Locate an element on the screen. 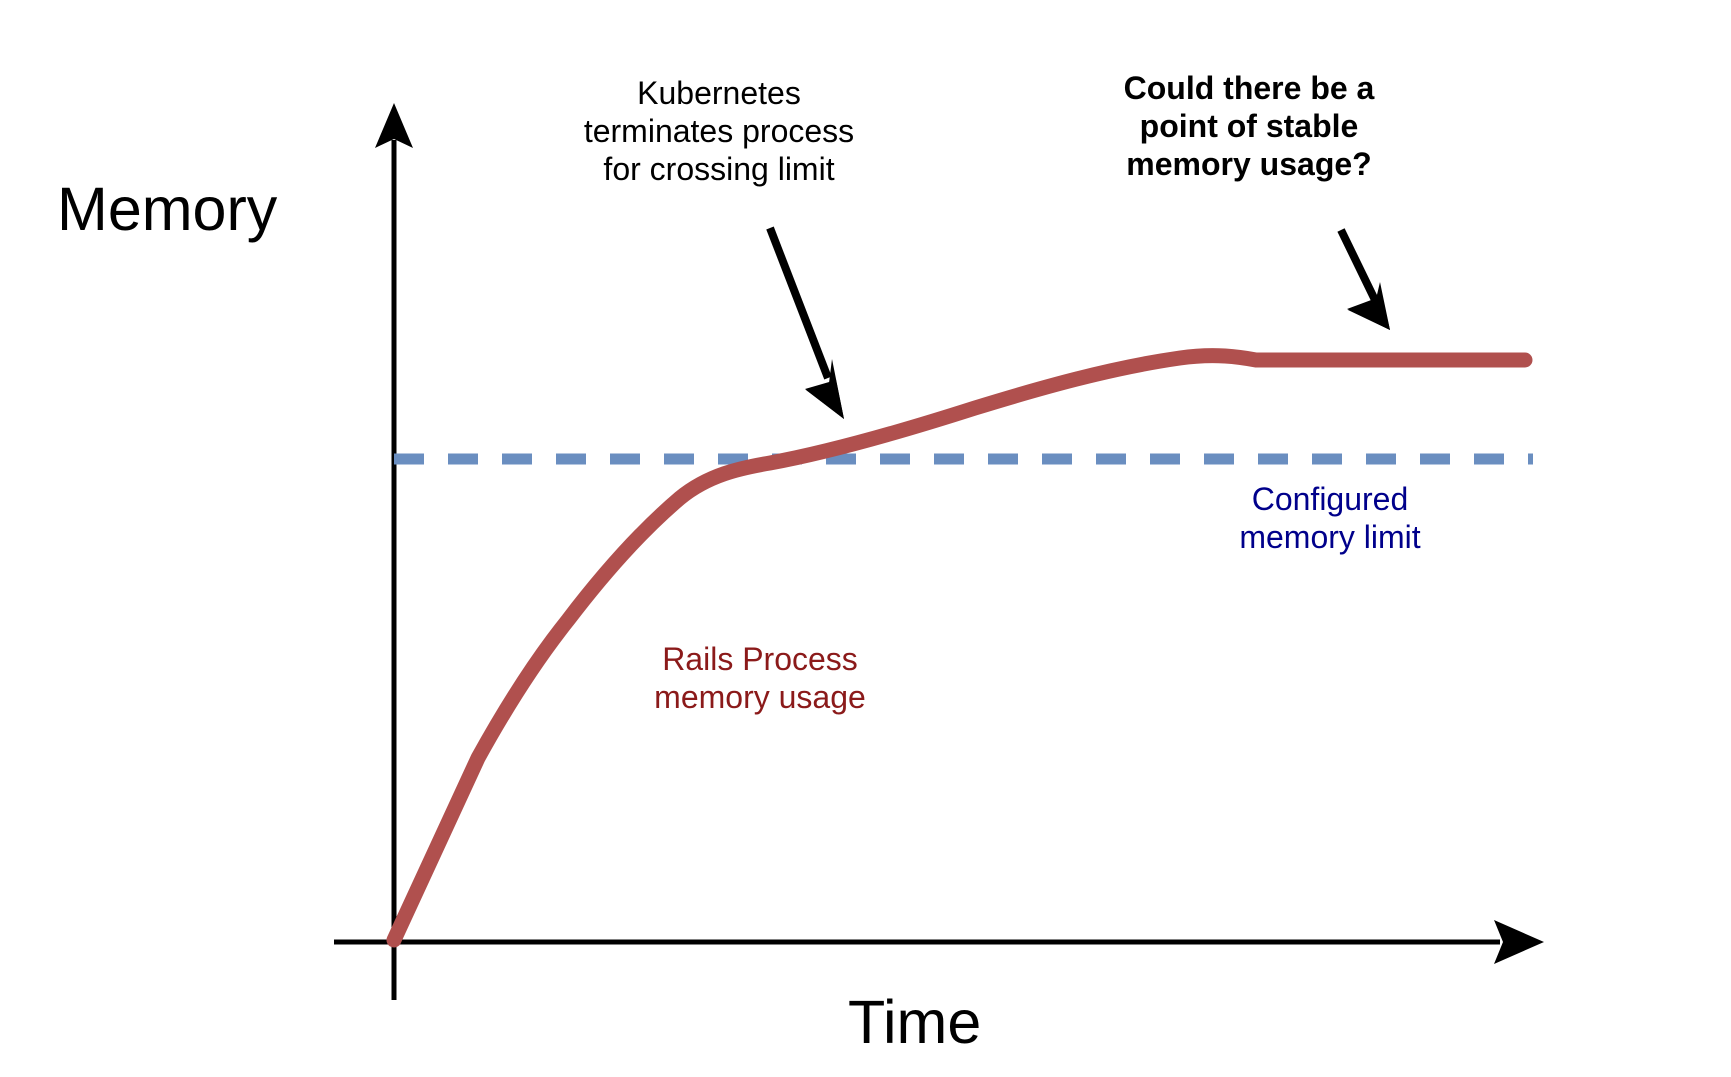  y-axis is located at coordinates (394, 551).